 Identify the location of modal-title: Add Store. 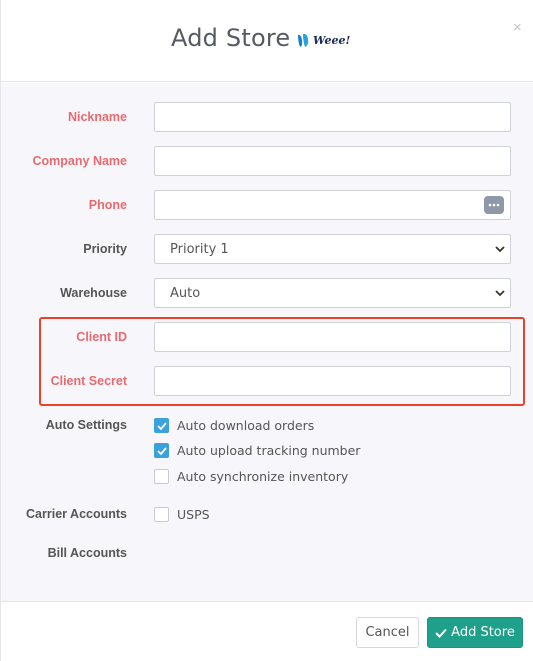
(231, 38).